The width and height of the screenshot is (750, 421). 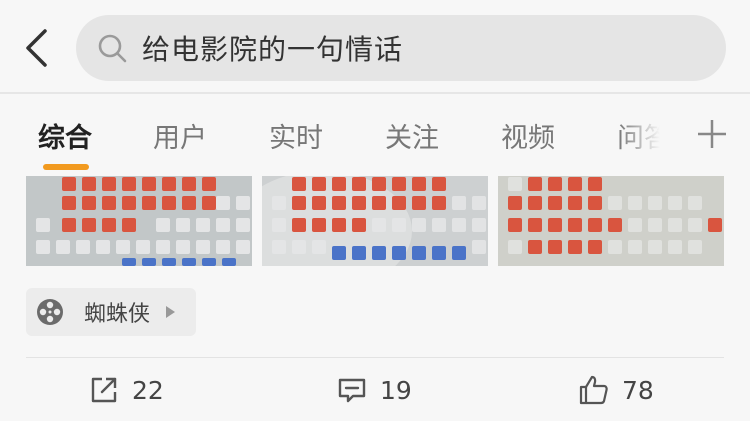 I want to click on back-button, so click(x=36, y=48).